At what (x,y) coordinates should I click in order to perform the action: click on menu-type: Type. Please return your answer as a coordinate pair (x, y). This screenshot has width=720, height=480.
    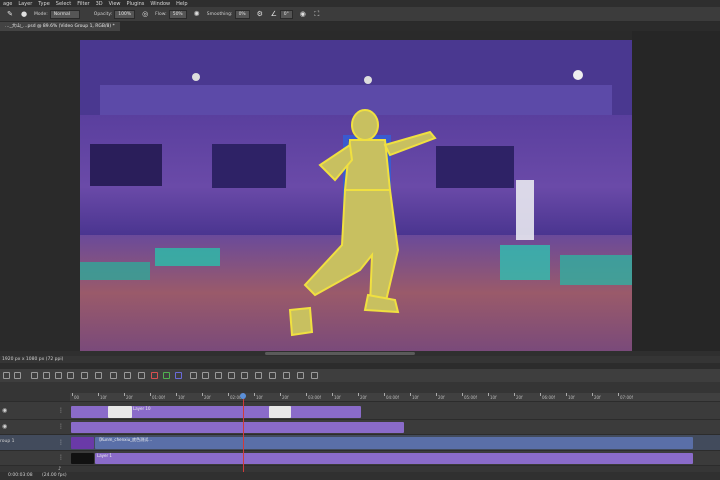
    Looking at the image, I should click on (43, 4).